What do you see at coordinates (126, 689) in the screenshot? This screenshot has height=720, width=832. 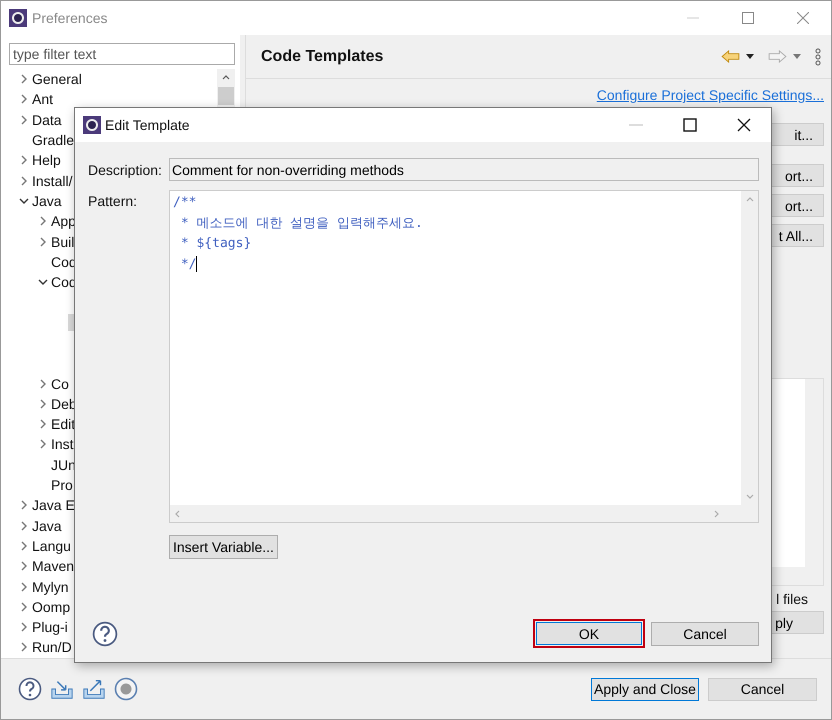 I see `record-icon` at bounding box center [126, 689].